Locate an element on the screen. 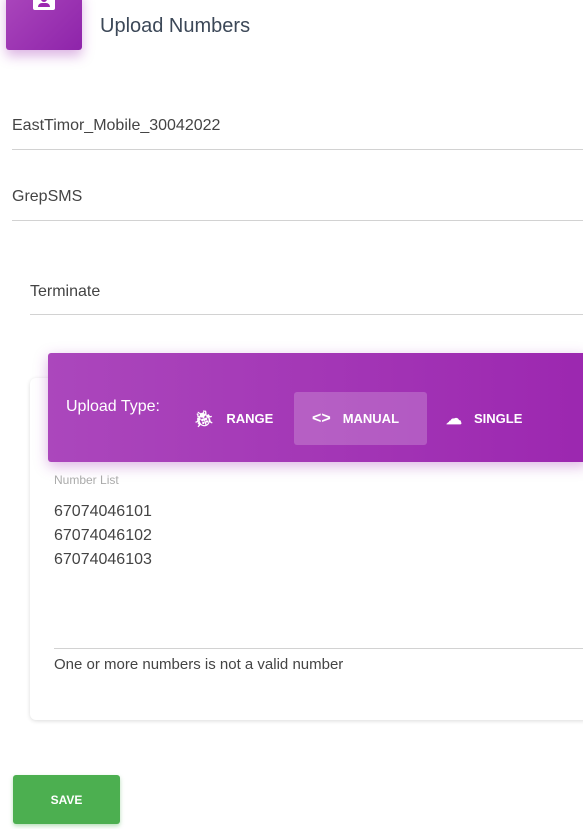 This screenshot has height=829, width=583. save-button: SAVE is located at coordinates (66, 799).